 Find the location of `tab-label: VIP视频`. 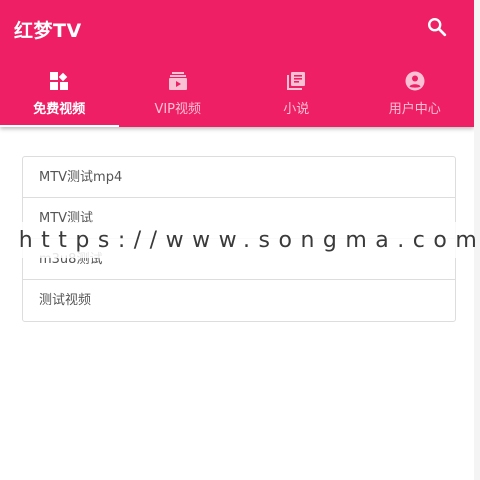

tab-label: VIP视频 is located at coordinates (178, 109).